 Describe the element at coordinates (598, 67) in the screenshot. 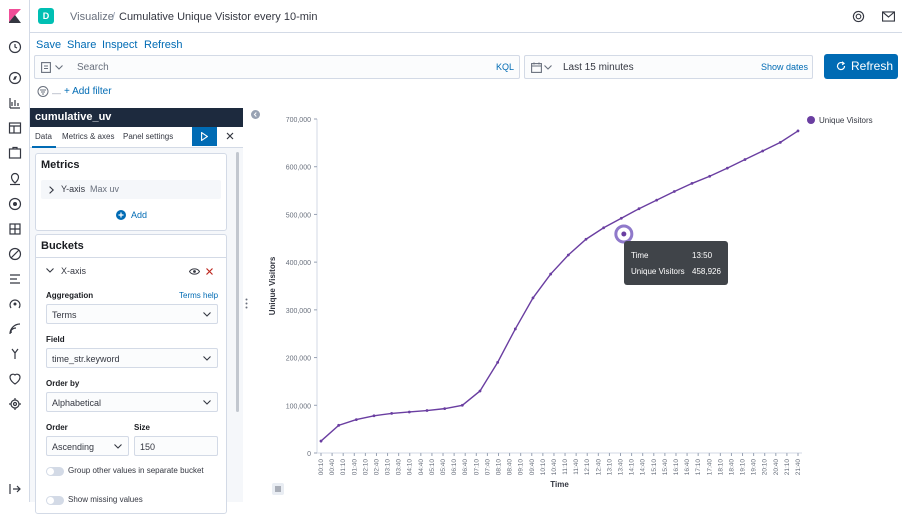

I see `time-range-label: Last 15 minutes` at that location.